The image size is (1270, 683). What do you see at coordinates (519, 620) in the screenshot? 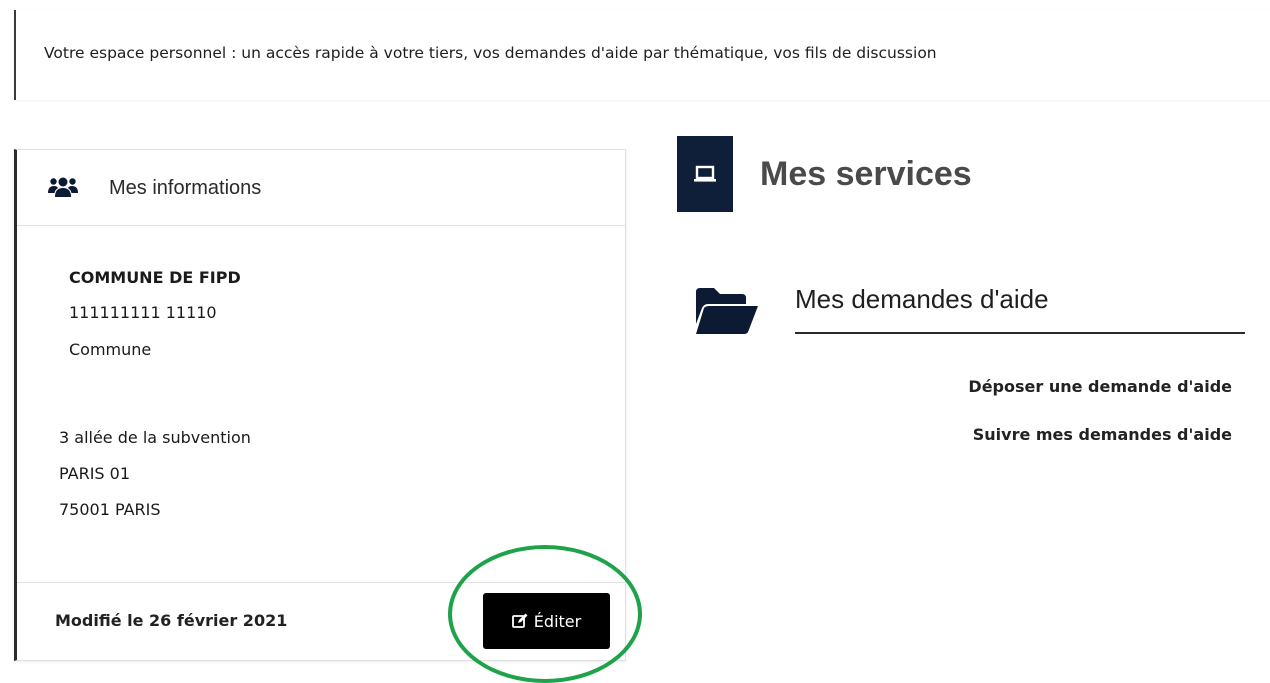
I see `edit-icon` at bounding box center [519, 620].